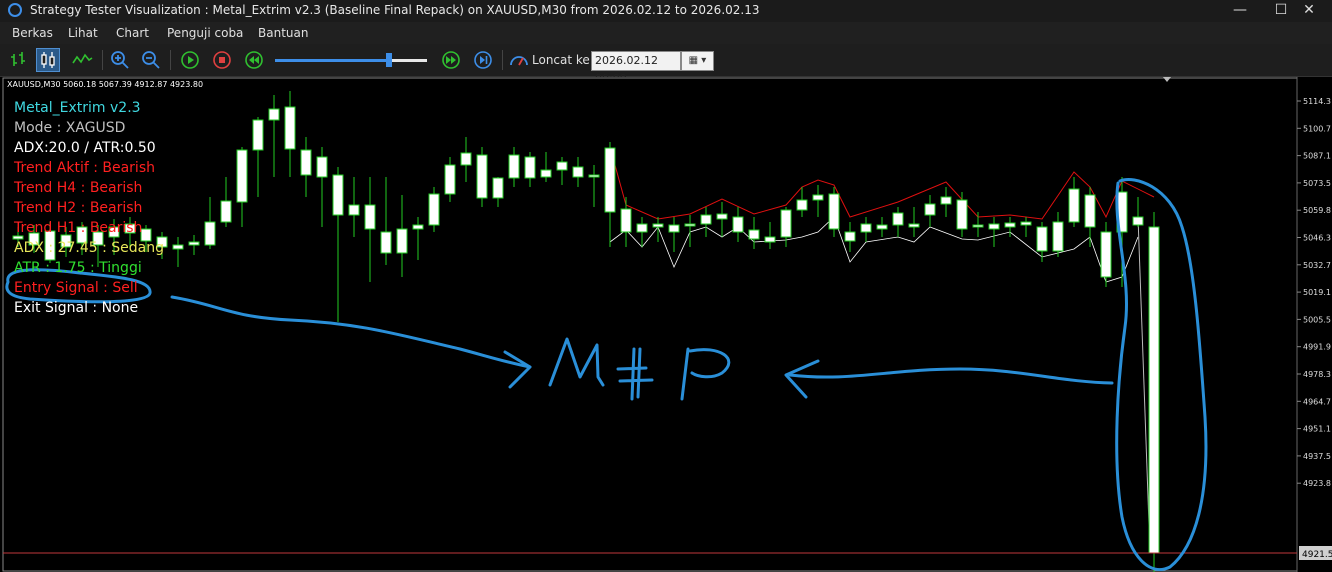  What do you see at coordinates (1317, 555) in the screenshot?
I see `current-price-label: 4921.5` at bounding box center [1317, 555].